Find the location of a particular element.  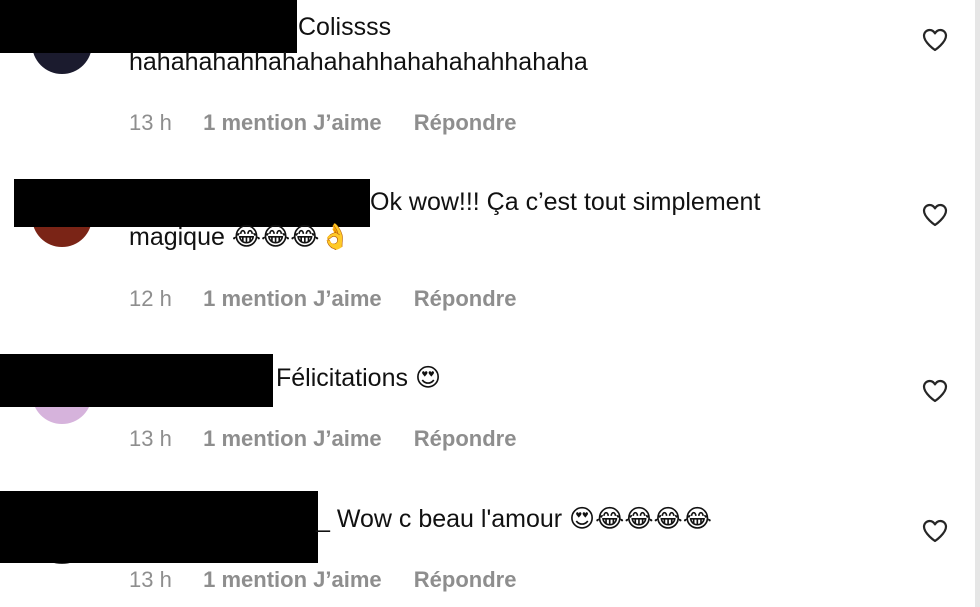

comment-meta: 12 h 1 mention J’aime Répondre is located at coordinates (322, 299).